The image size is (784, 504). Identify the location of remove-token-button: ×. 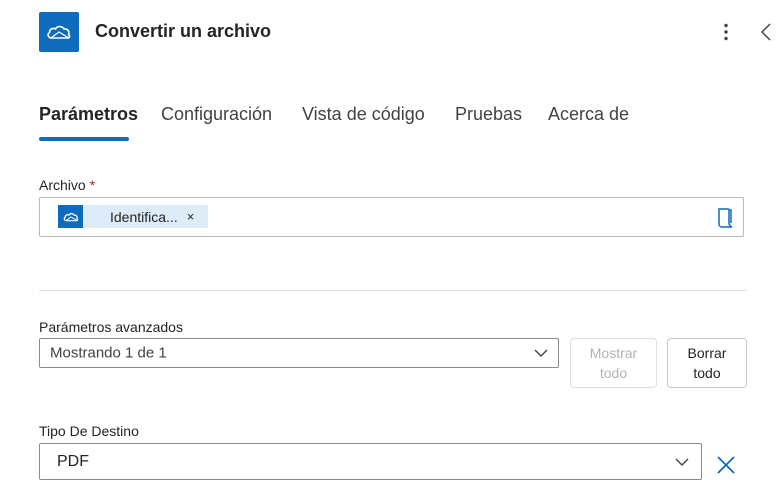
(191, 216).